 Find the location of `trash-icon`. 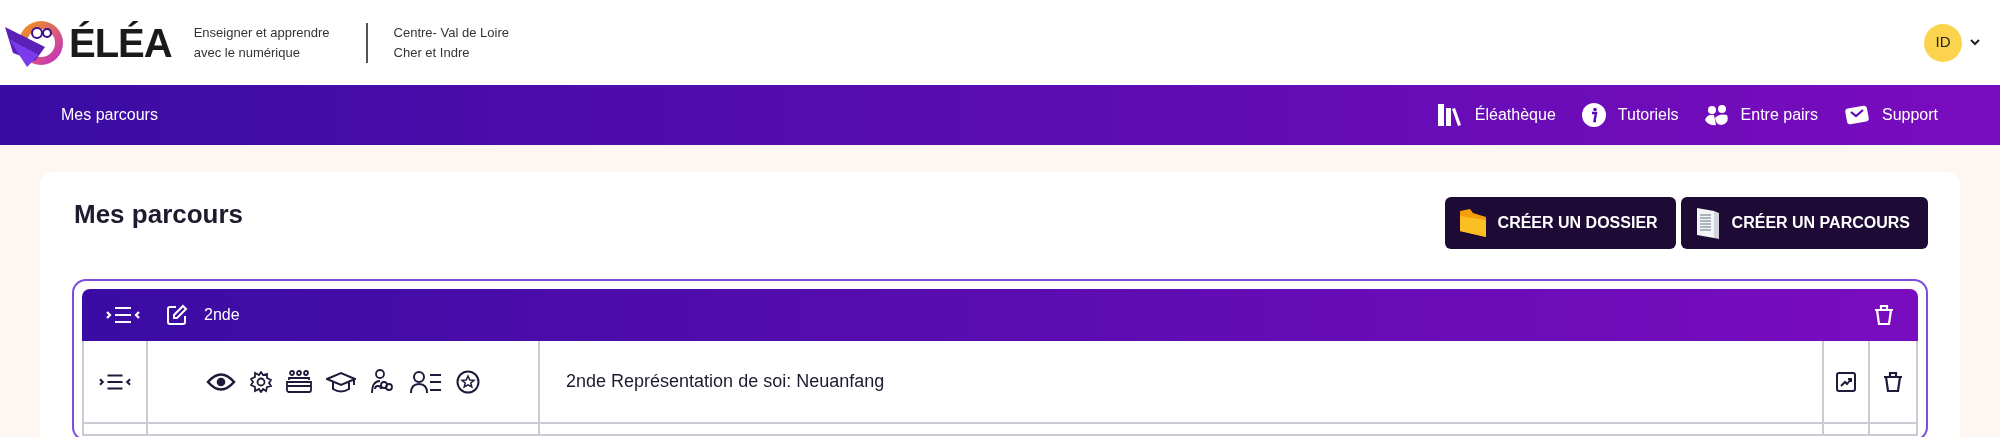

trash-icon is located at coordinates (1893, 381).